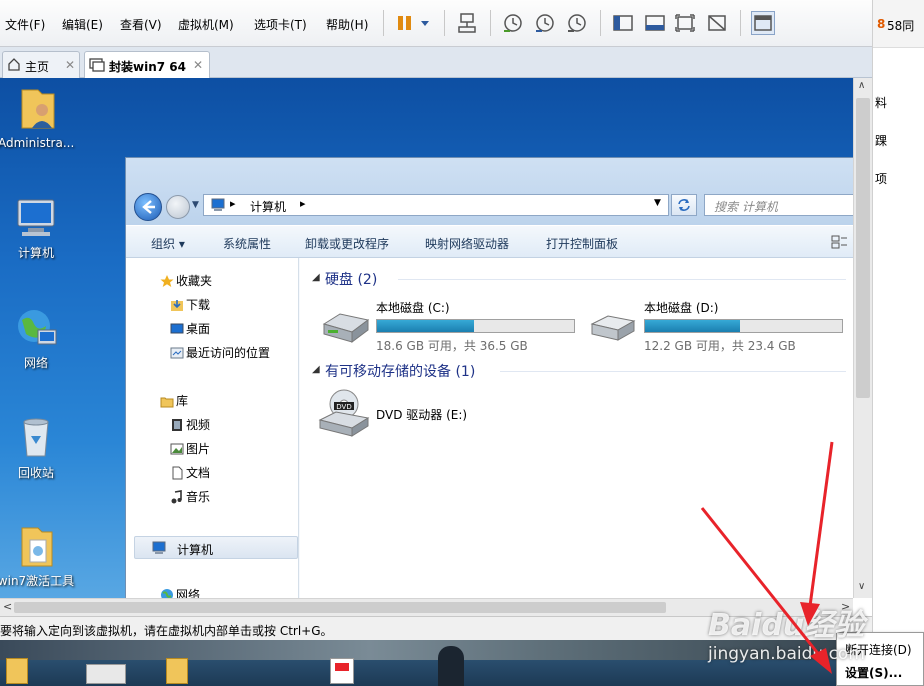  Describe the element at coordinates (343, 407) in the screenshot. I see `dvd-label: DVD` at that location.